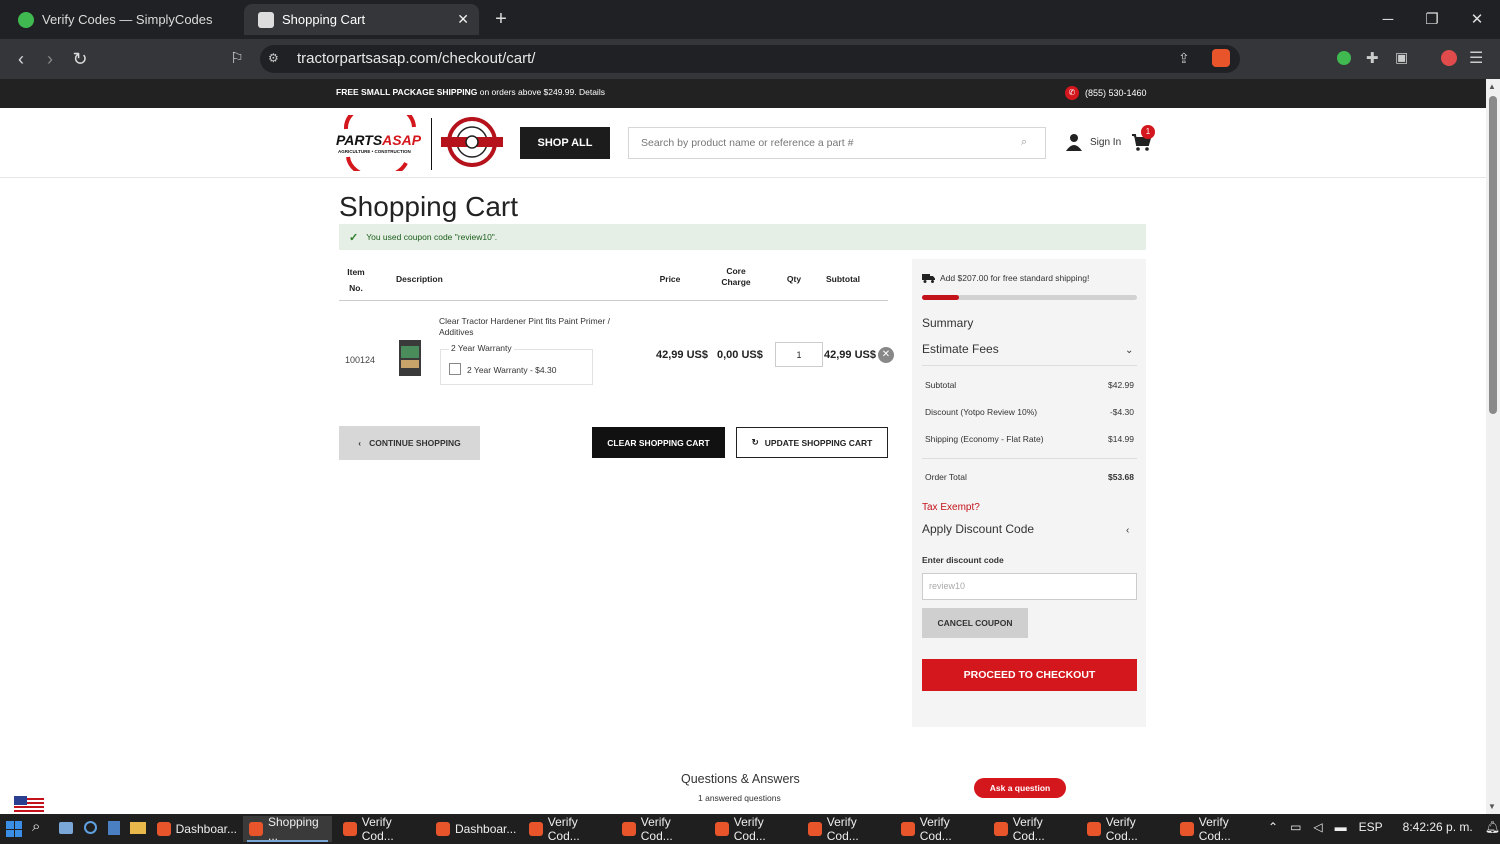  Describe the element at coordinates (1492, 827) in the screenshot. I see `notification-icon: 🔔︎` at that location.